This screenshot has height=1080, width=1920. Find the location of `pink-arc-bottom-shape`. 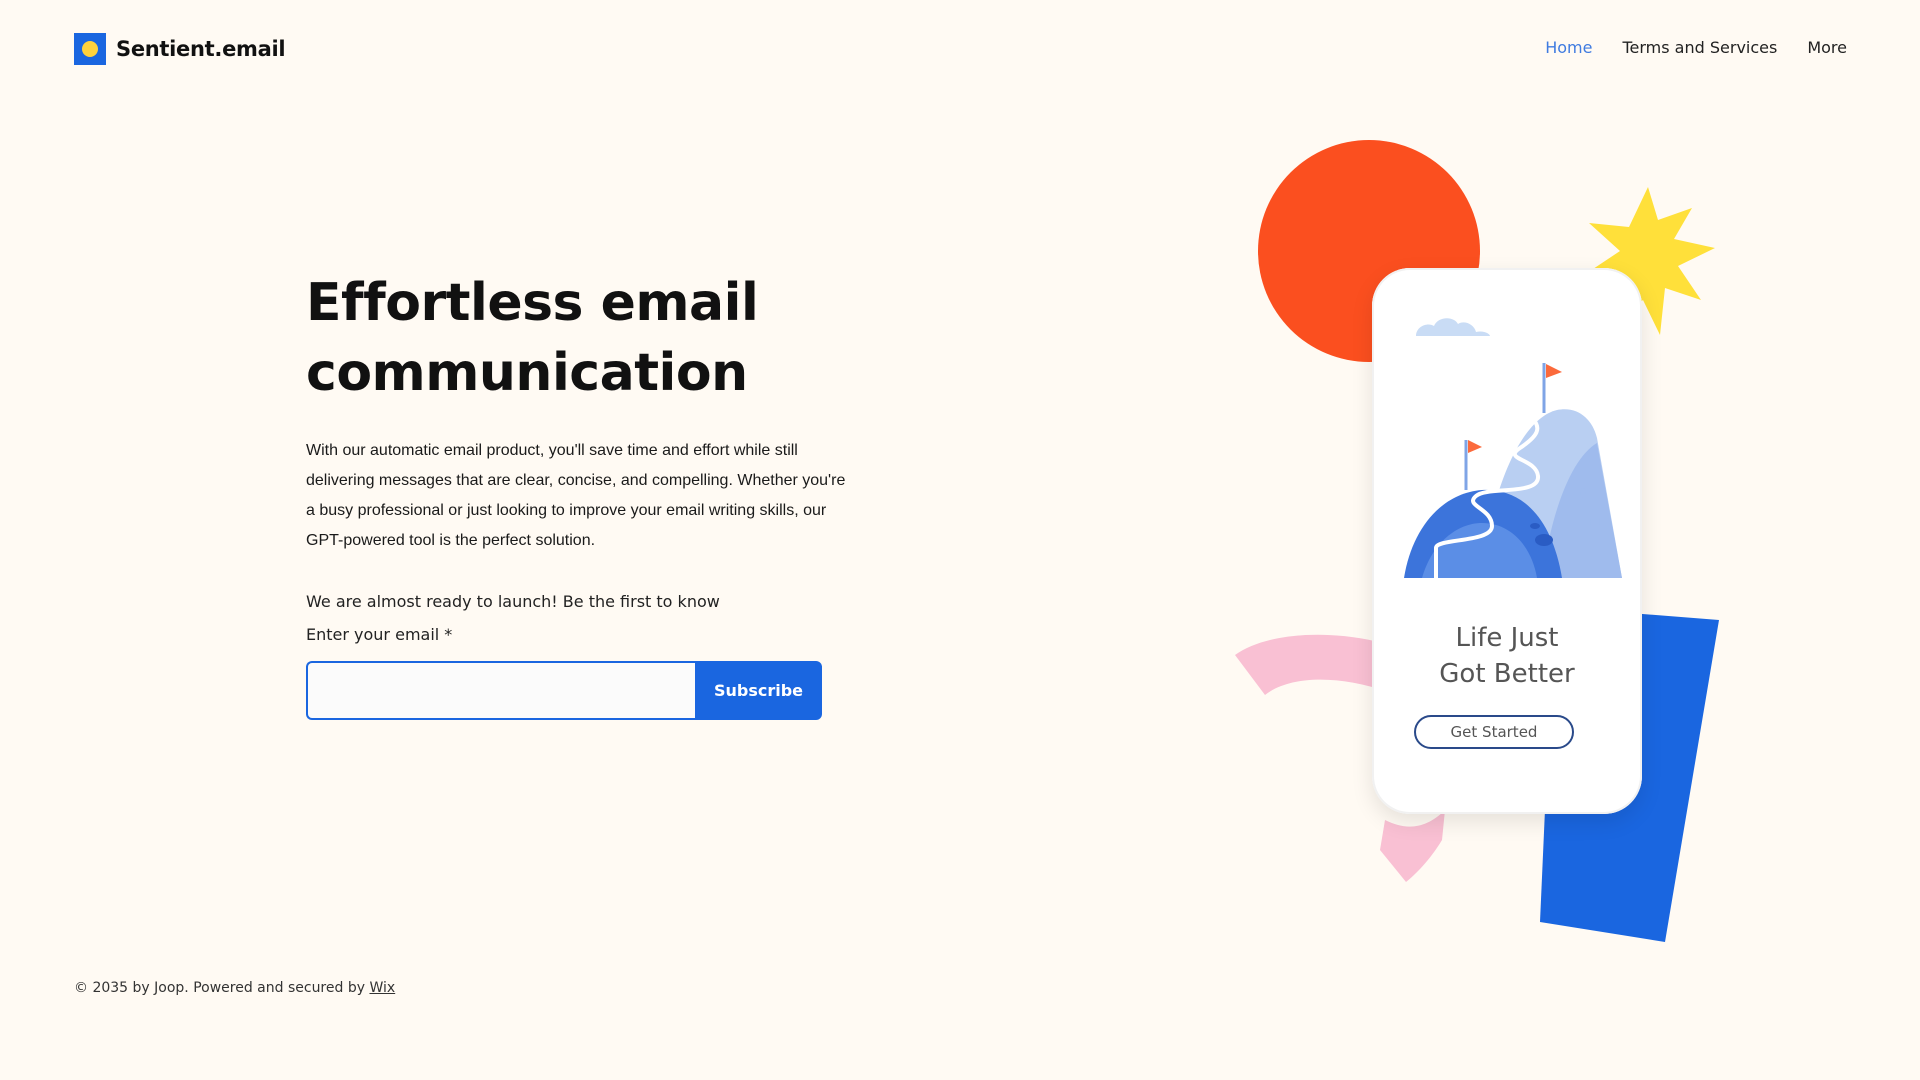

pink-arc-bottom-shape is located at coordinates (1412, 846).